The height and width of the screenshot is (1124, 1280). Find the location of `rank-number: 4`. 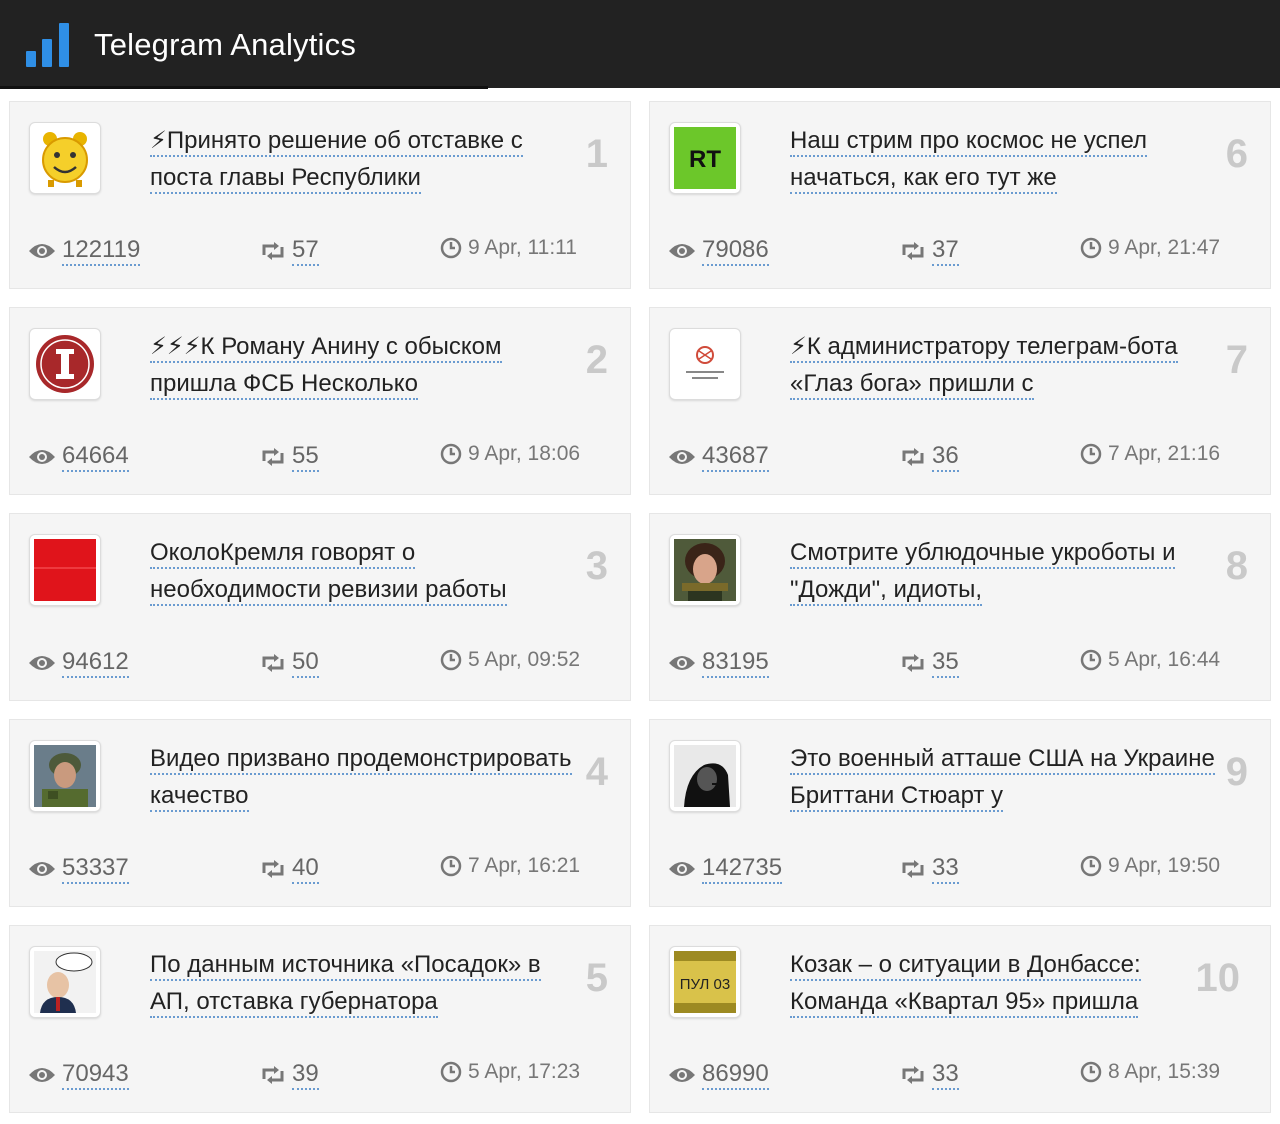

rank-number: 4 is located at coordinates (596, 772).